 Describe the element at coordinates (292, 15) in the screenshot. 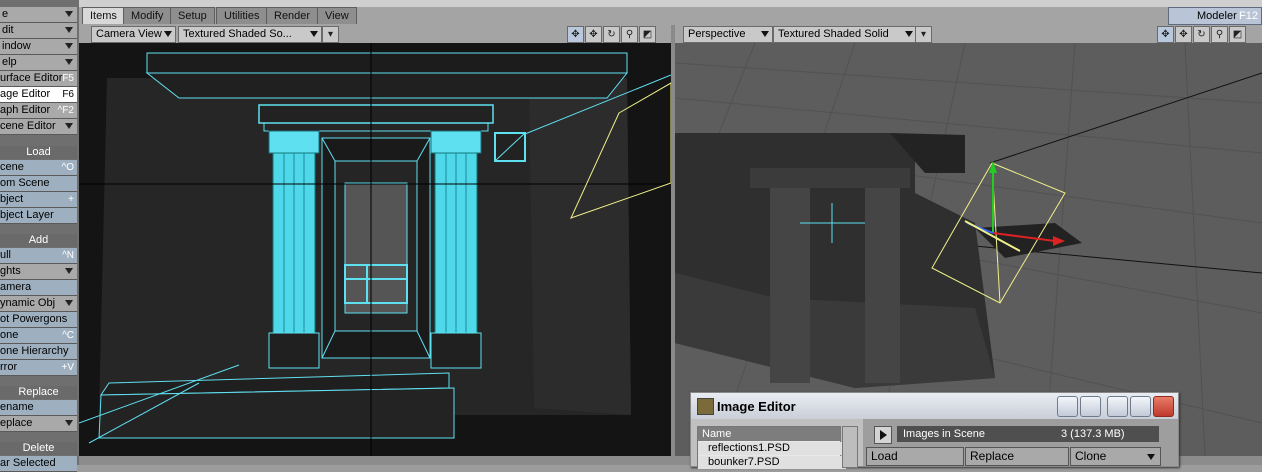

I see `tab-render: Render` at that location.